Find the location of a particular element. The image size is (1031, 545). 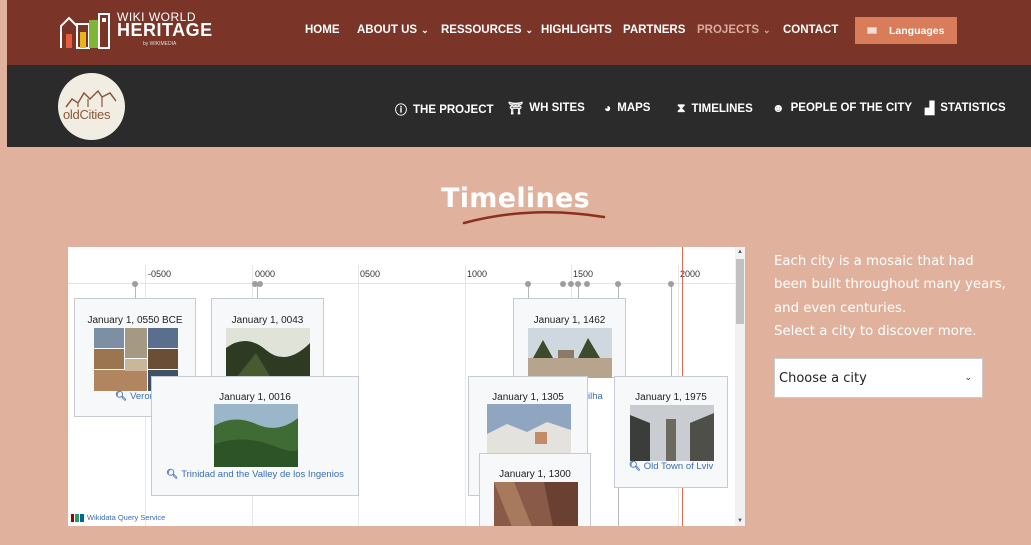

timeline-card: January 1, 1462 ilha is located at coordinates (569, 350).